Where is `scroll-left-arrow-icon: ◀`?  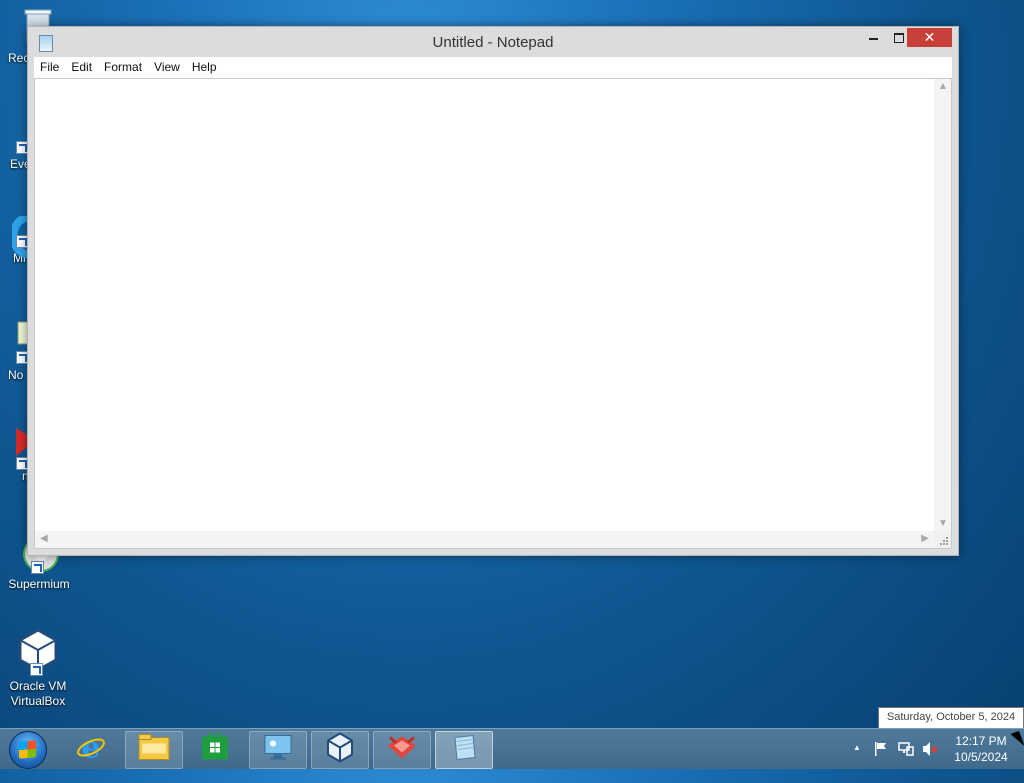 scroll-left-arrow-icon: ◀ is located at coordinates (44, 538).